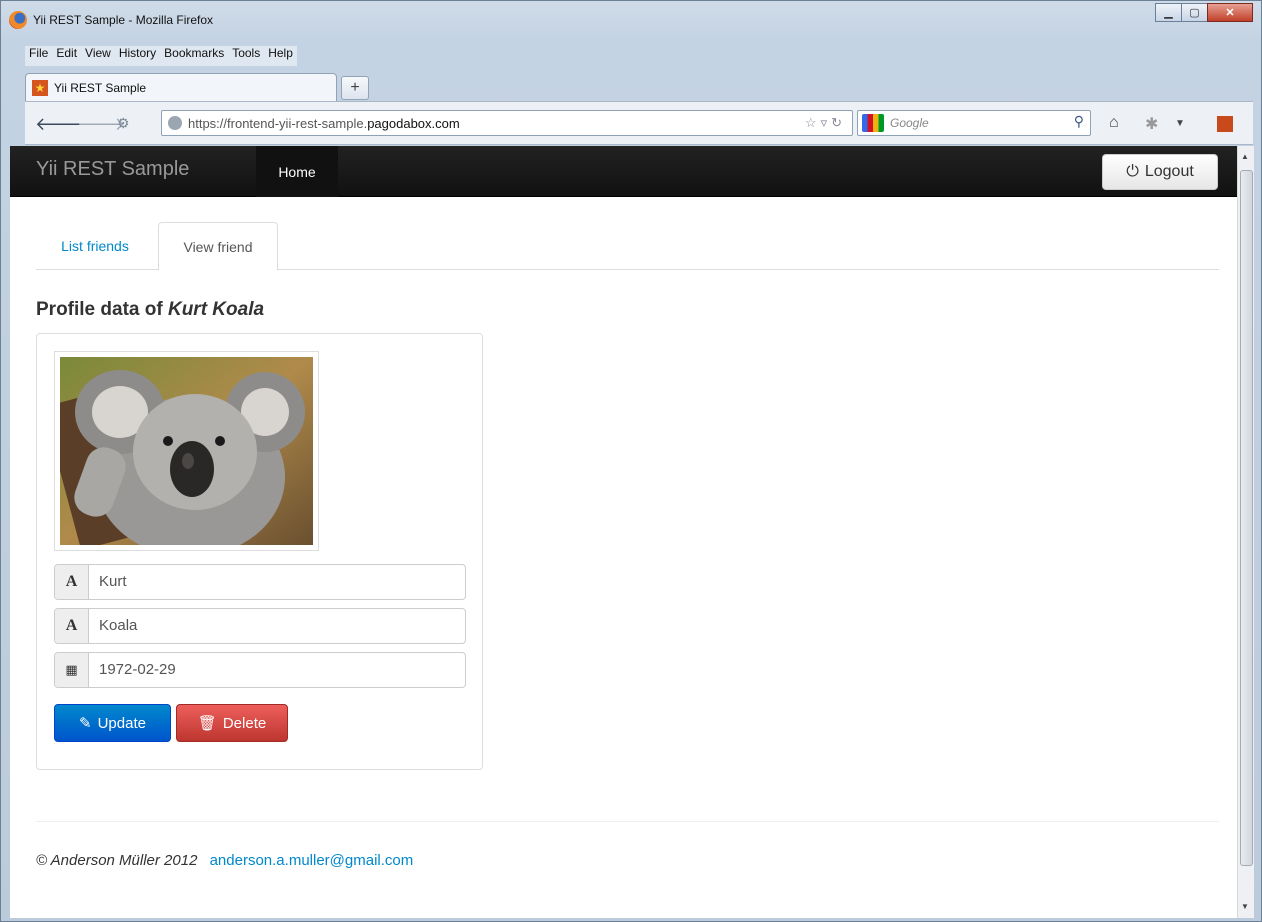 Image resolution: width=1262 pixels, height=922 pixels. I want to click on friend-name: Kurt Koala, so click(216, 309).